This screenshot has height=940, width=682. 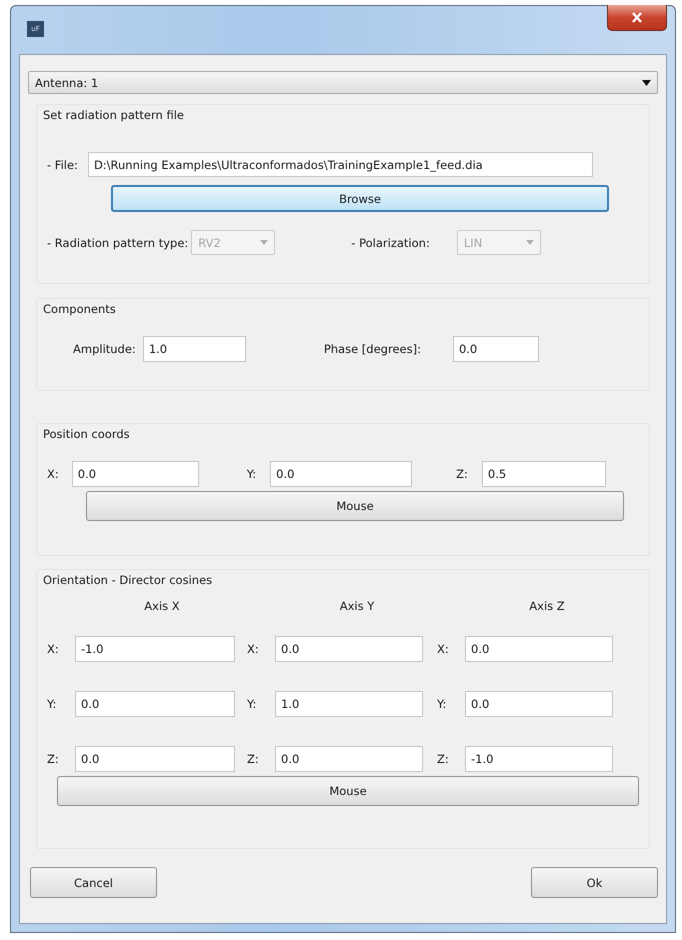 What do you see at coordinates (547, 607) in the screenshot?
I see `axis-heading: Axis Z` at bounding box center [547, 607].